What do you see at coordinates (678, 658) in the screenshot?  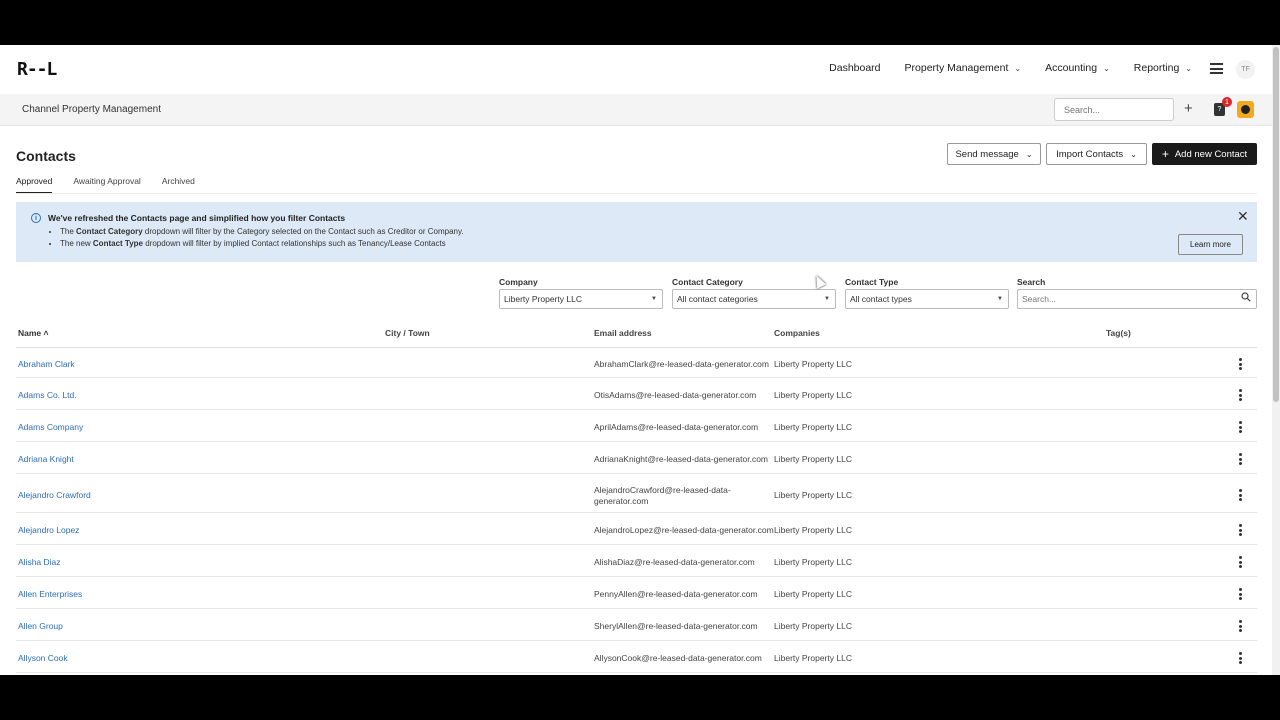 I see `contact-email: AllysonCook@re-leased-data-generator.com` at bounding box center [678, 658].